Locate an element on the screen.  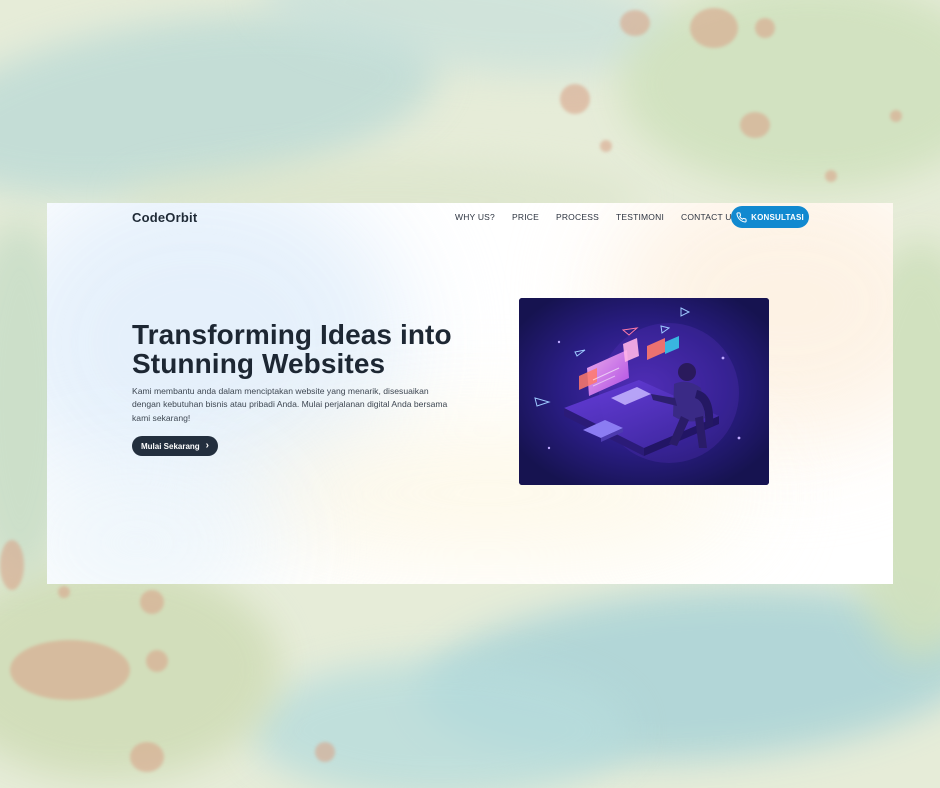
nav-item-why-us: WHY US? is located at coordinates (475, 217).